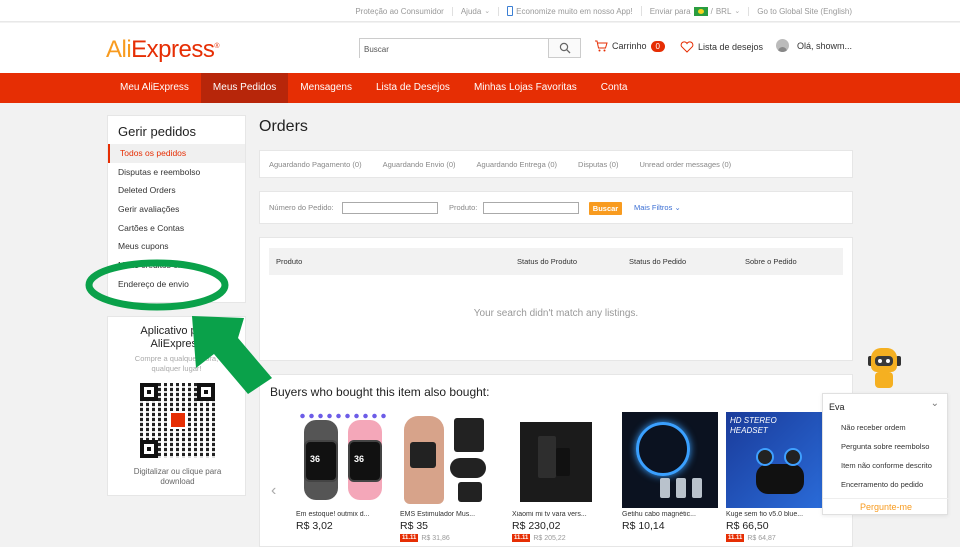 The height and width of the screenshot is (547, 960). Describe the element at coordinates (536, 526) in the screenshot. I see `product-price: R$ 230,02` at that location.